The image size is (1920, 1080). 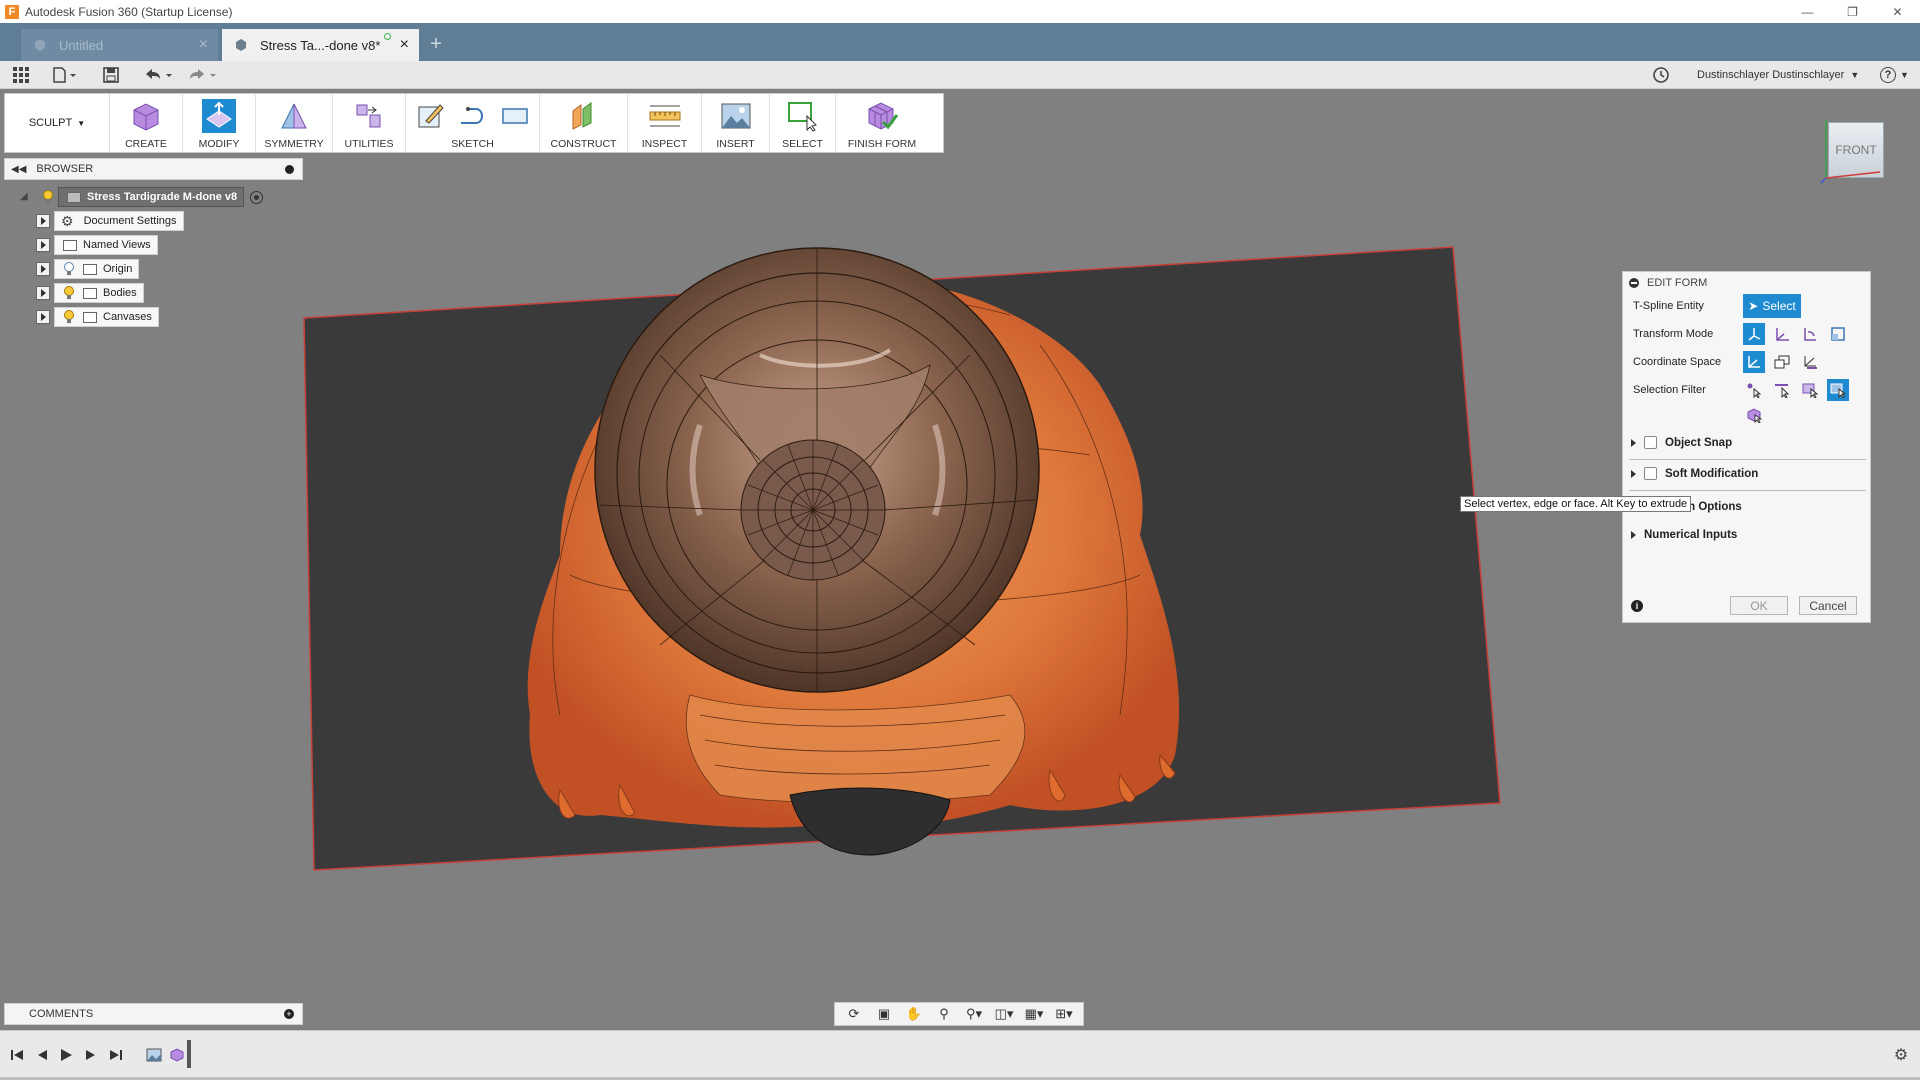 What do you see at coordinates (1681, 442) in the screenshot?
I see `object-snap-section: Object Snap` at bounding box center [1681, 442].